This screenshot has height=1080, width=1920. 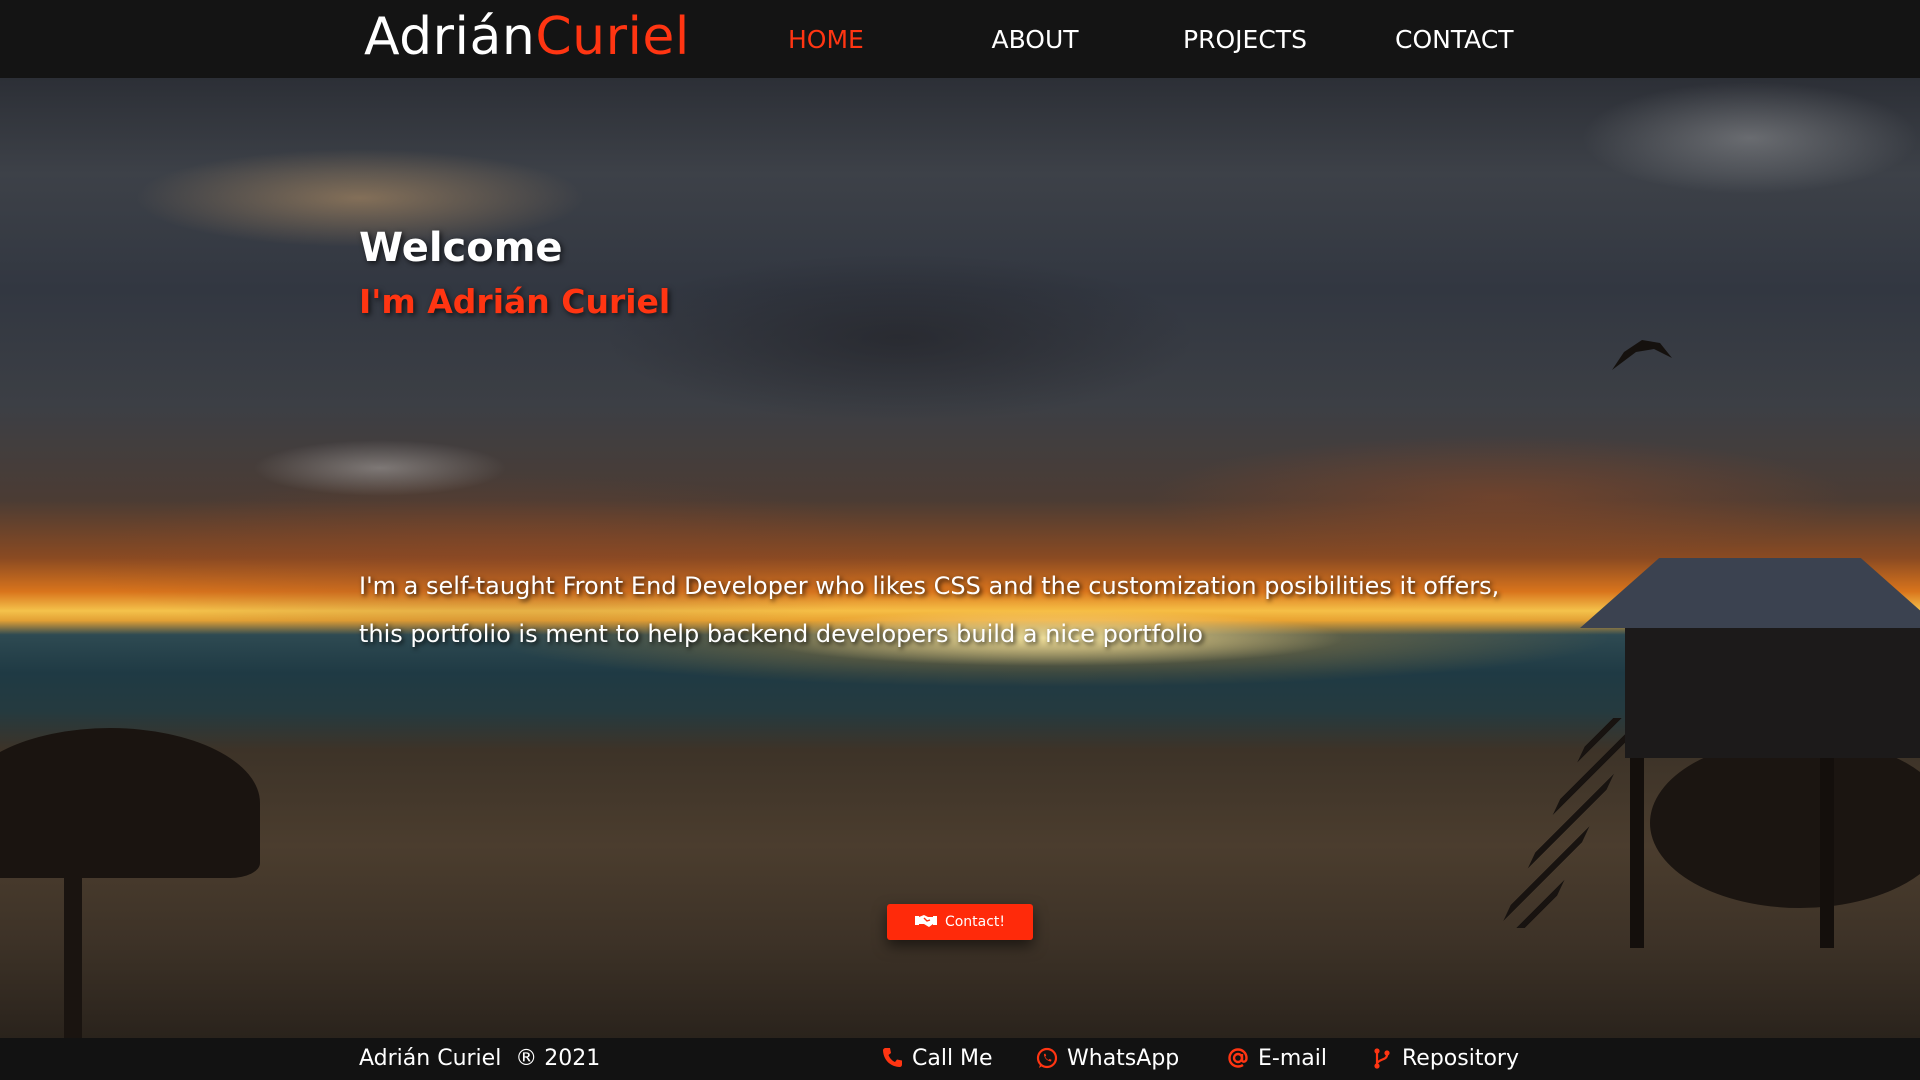 I want to click on footer-link-label: E-mail, so click(x=1292, y=1058).